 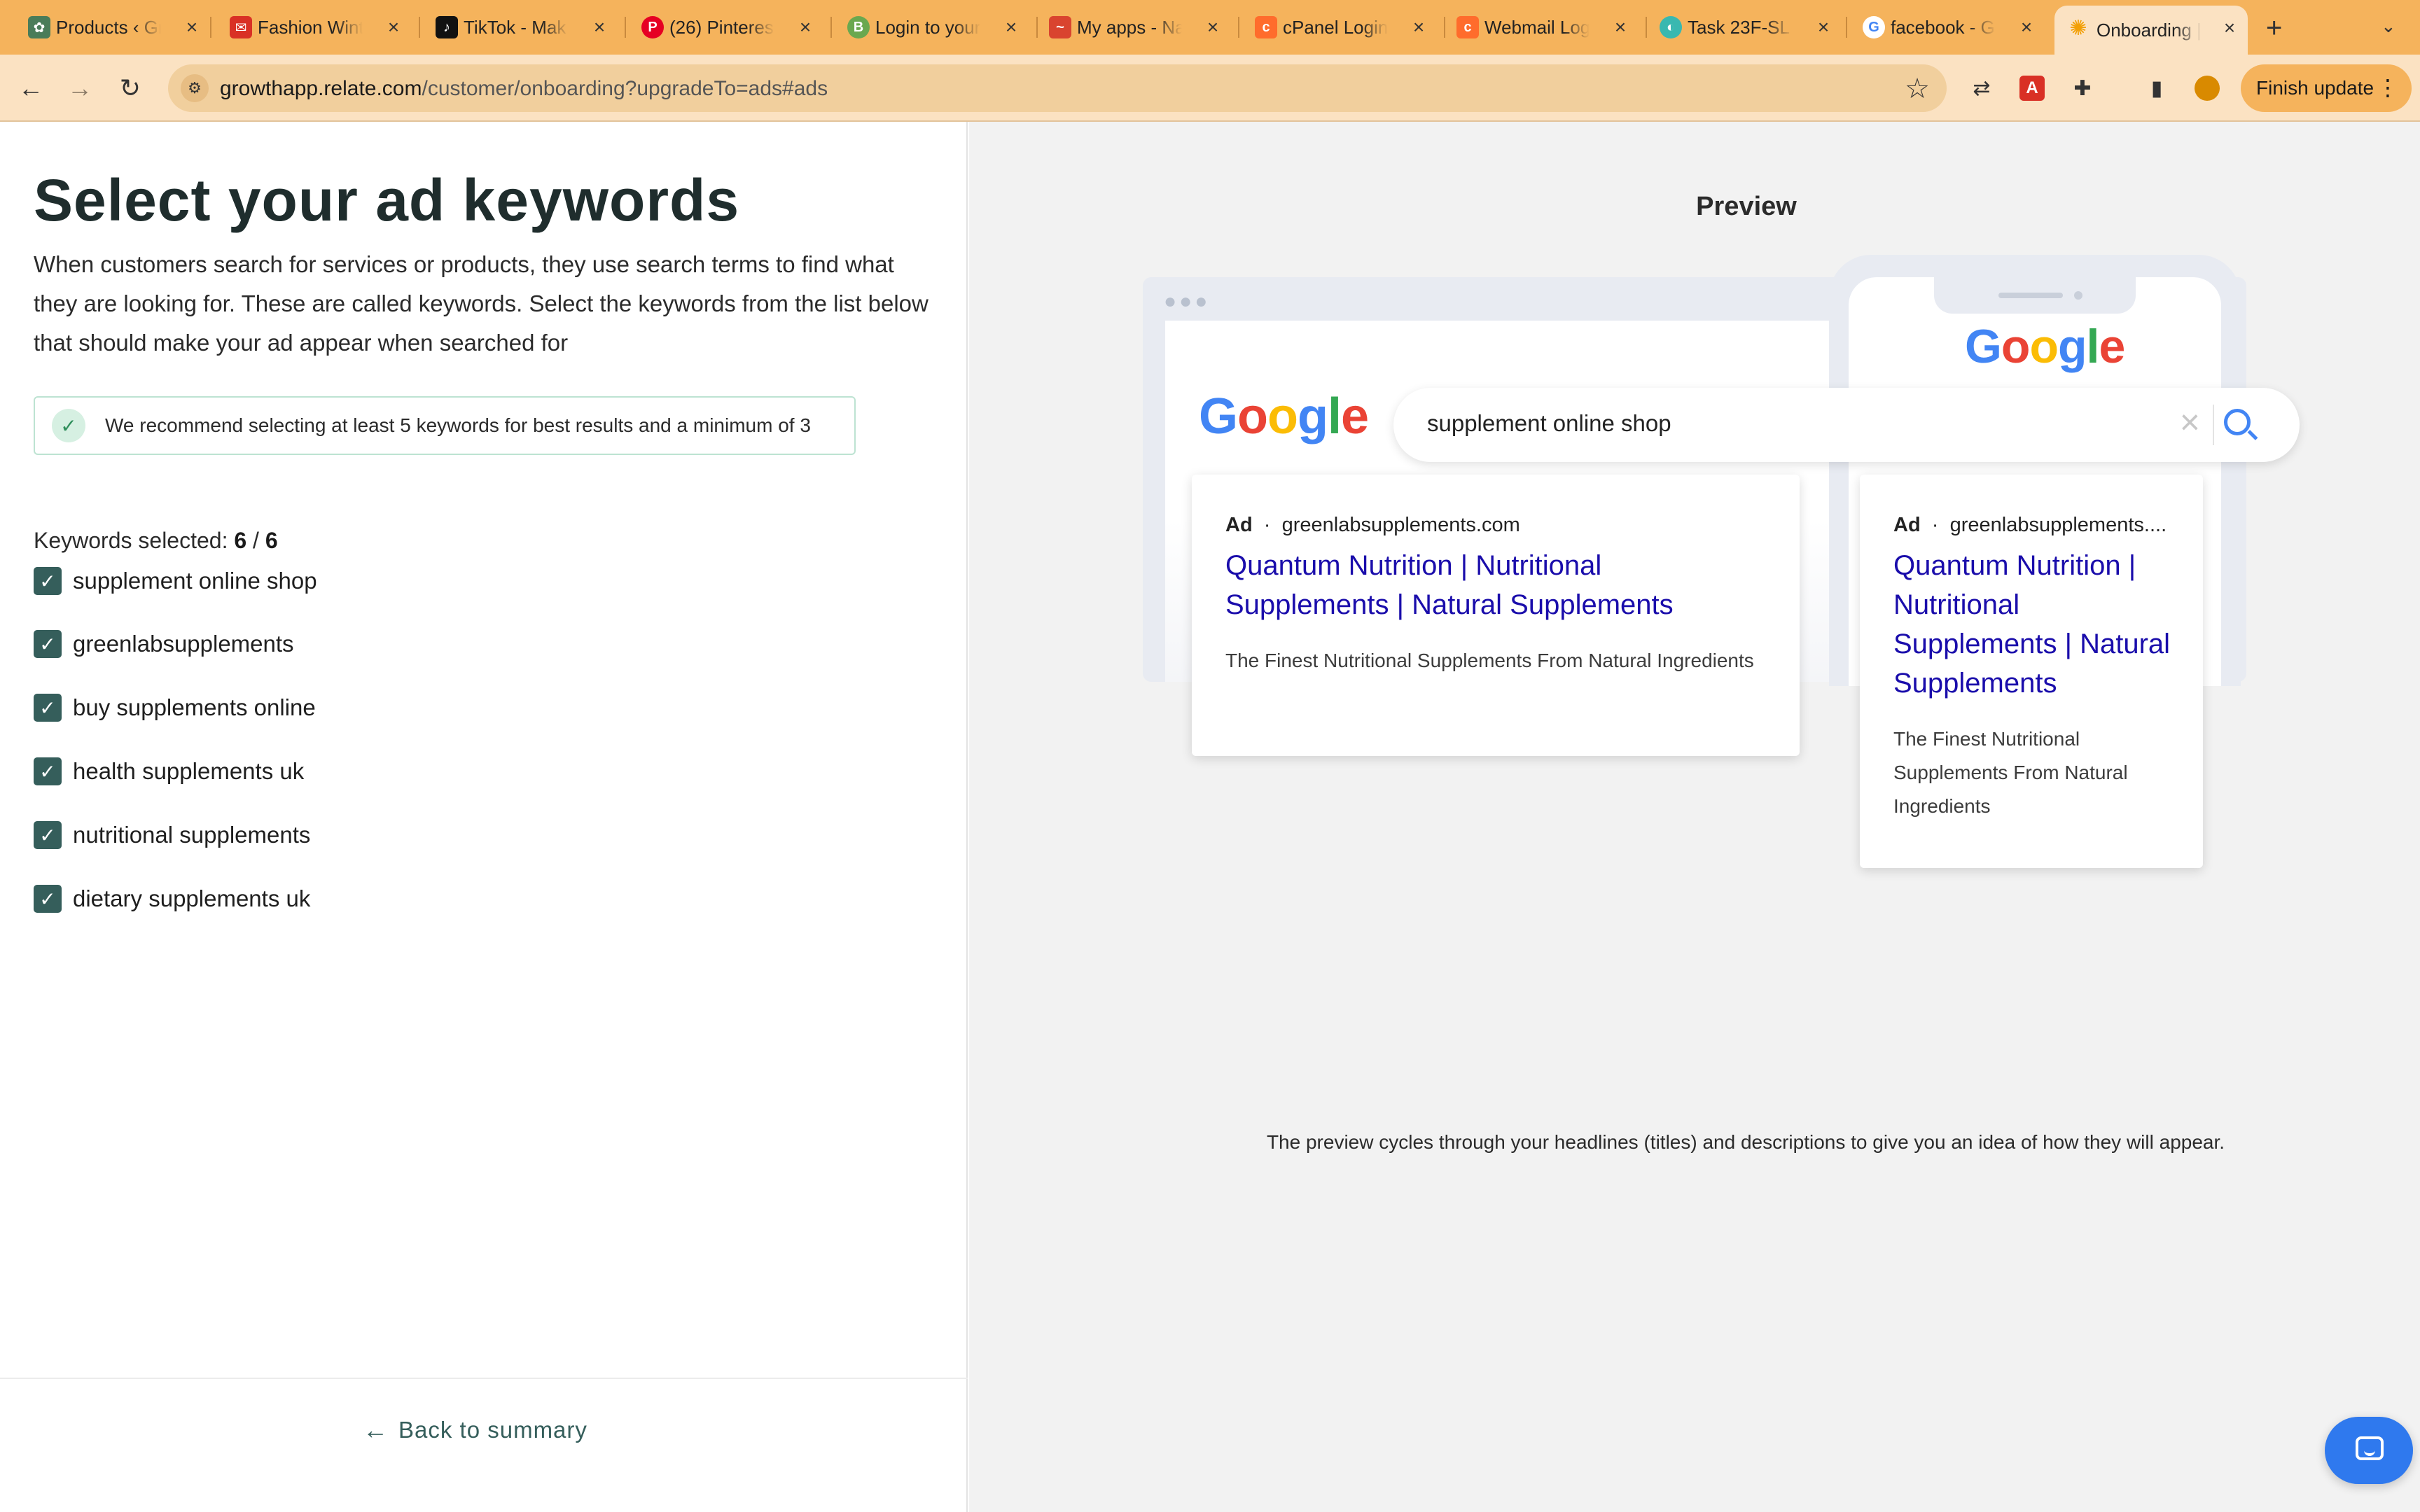 I want to click on arrow-left-icon: ←, so click(x=376, y=1429).